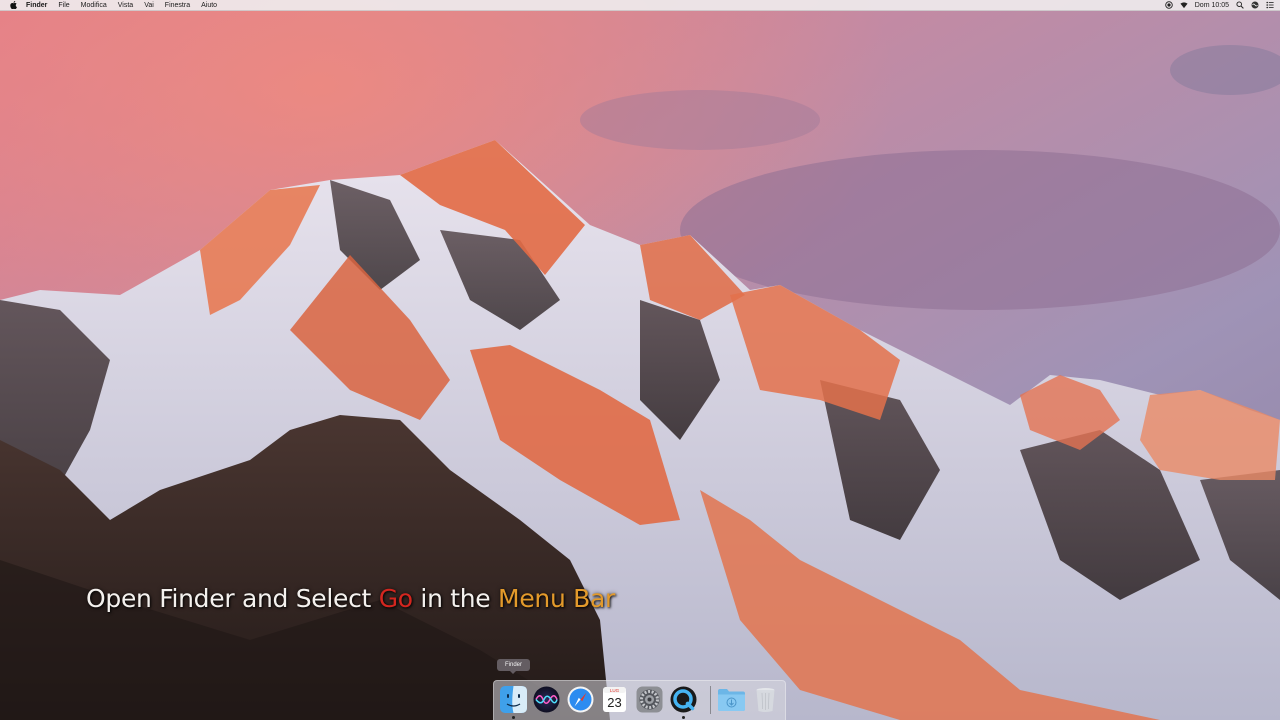 The width and height of the screenshot is (1280, 720). I want to click on notification-center-icon, so click(1270, 5).